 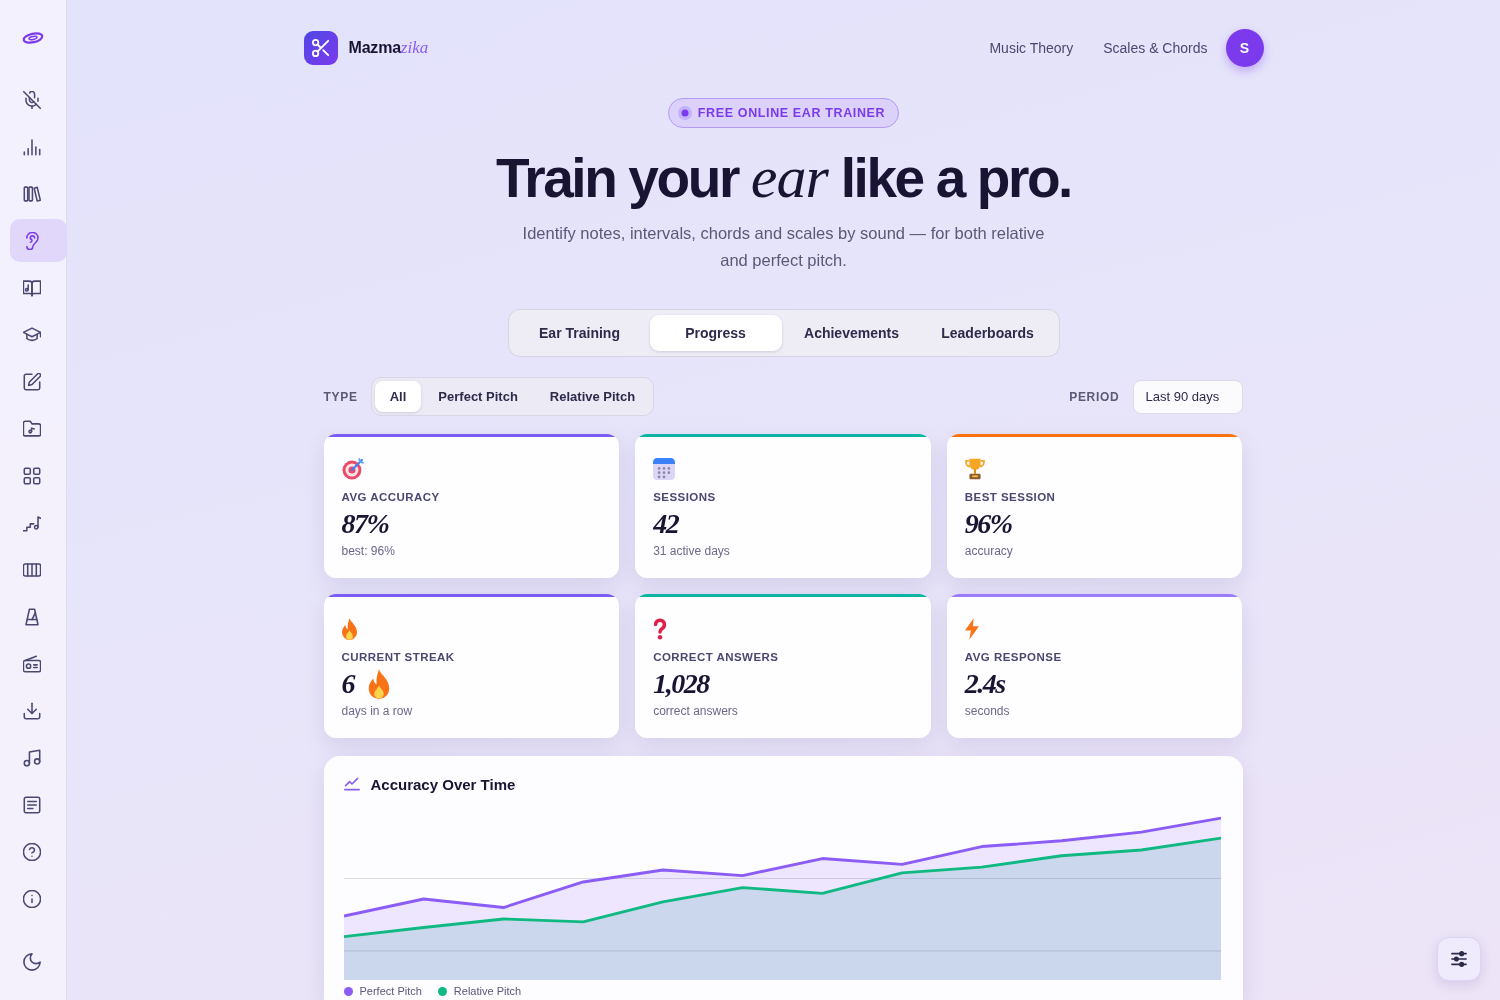 I want to click on help-icon, so click(x=32, y=851).